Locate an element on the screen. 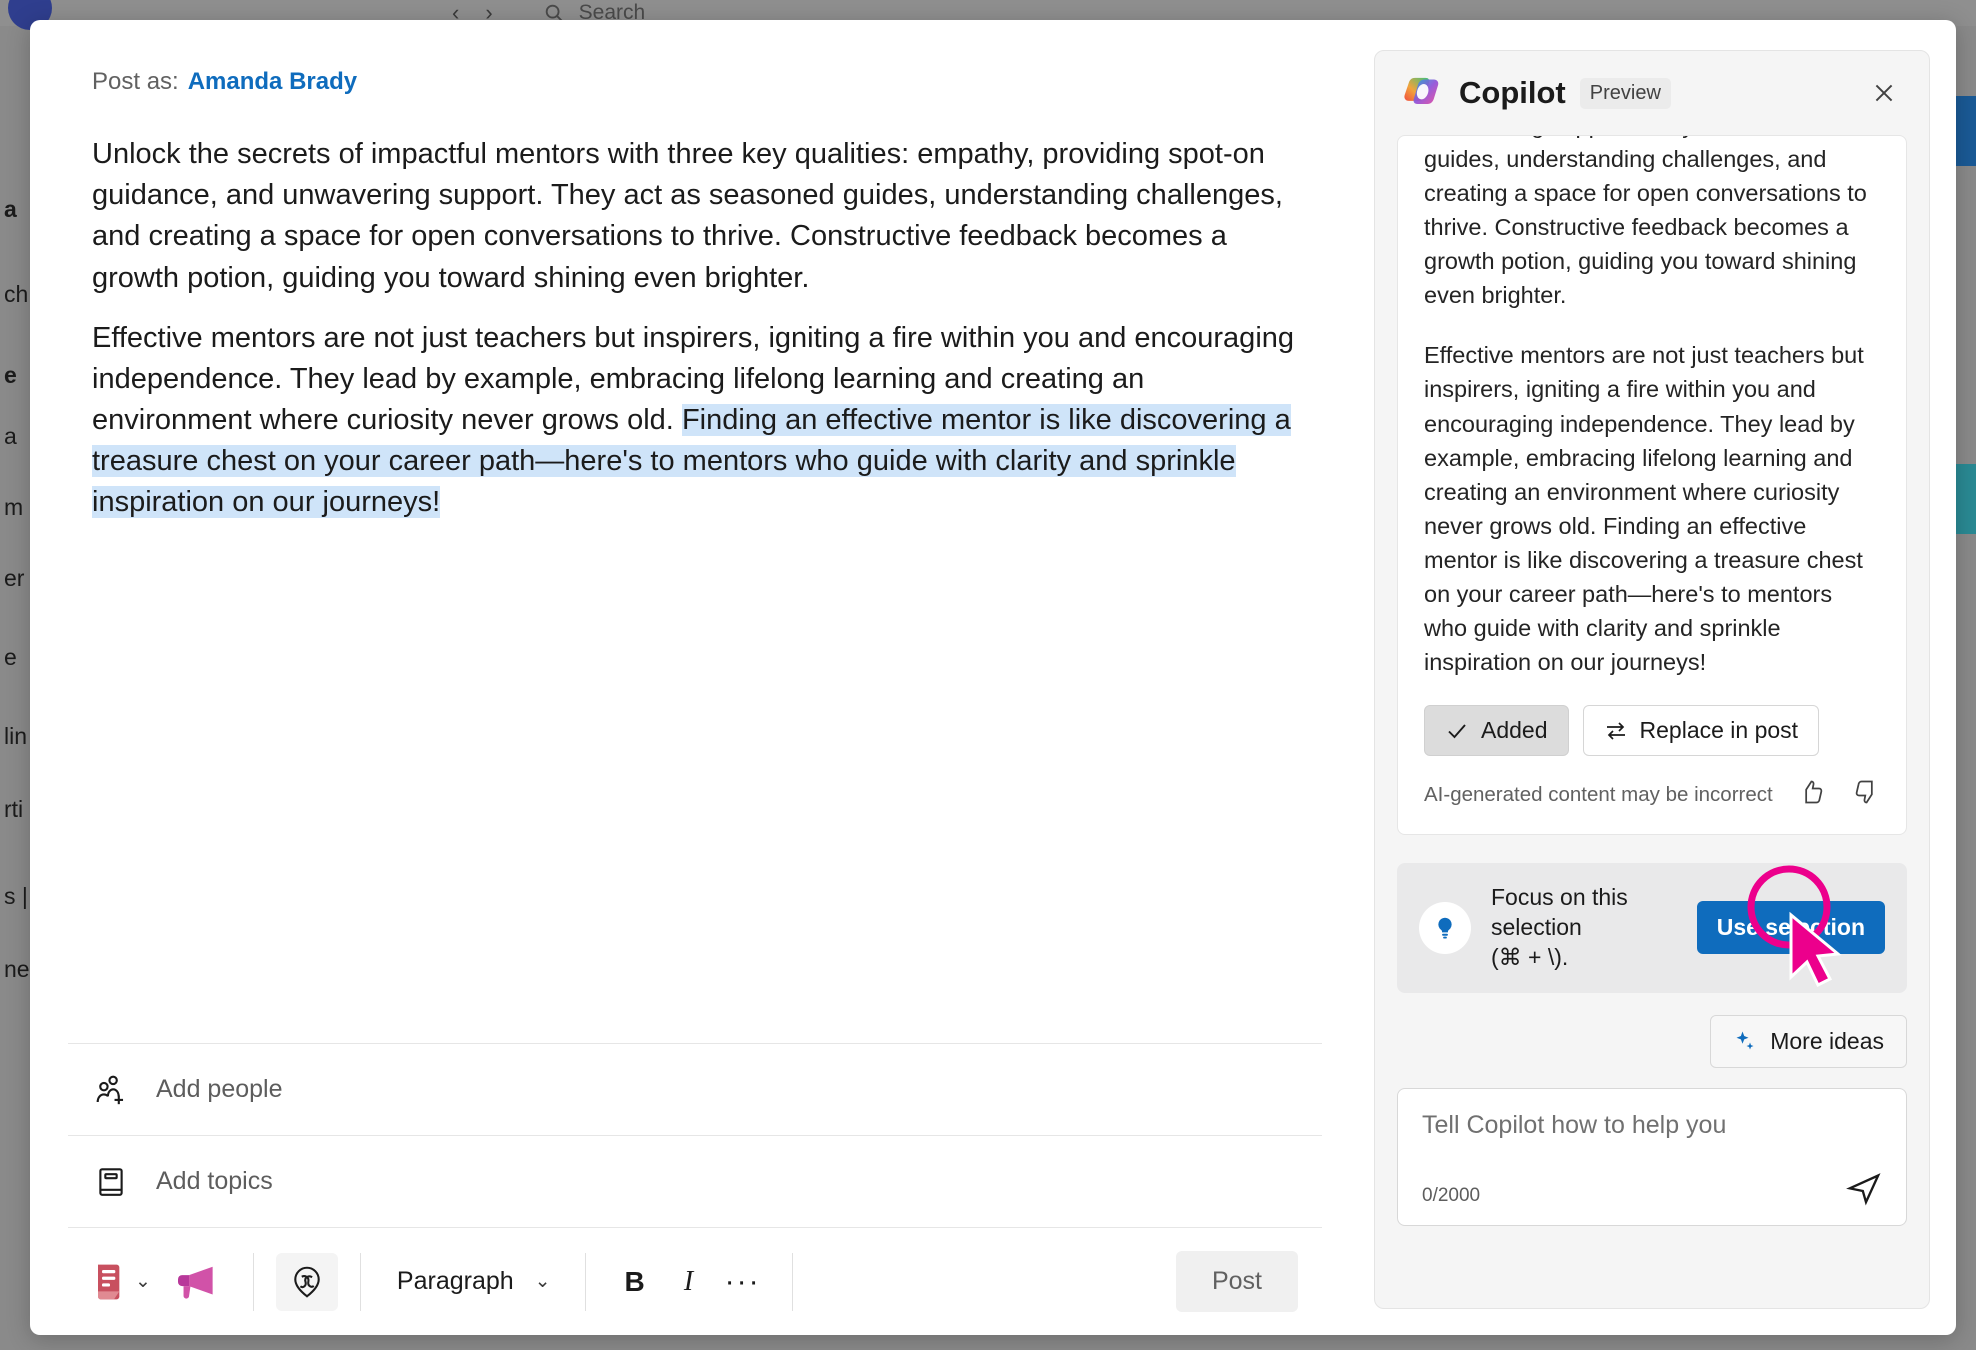 The width and height of the screenshot is (1976, 1350). copilot-disclaimer-row: AI-generated content may be incorrect is located at coordinates (1652, 795).